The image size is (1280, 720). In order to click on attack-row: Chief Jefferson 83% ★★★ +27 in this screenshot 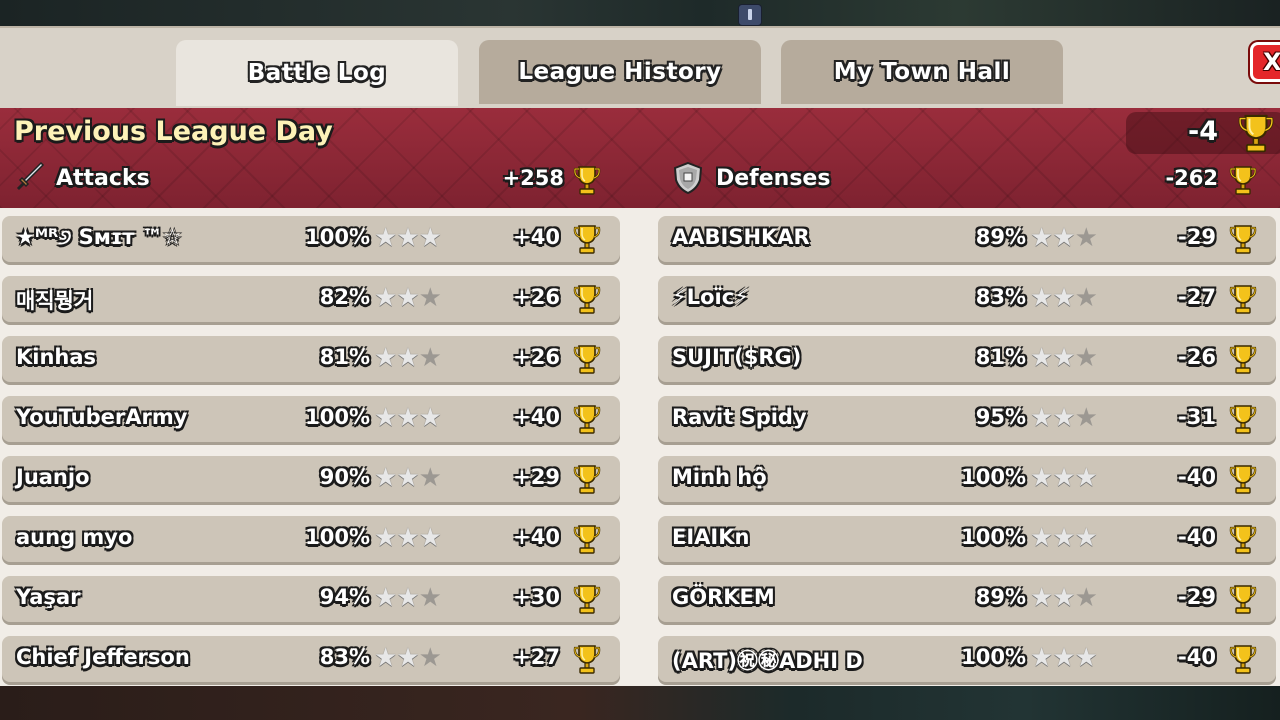, I will do `click(311, 659)`.